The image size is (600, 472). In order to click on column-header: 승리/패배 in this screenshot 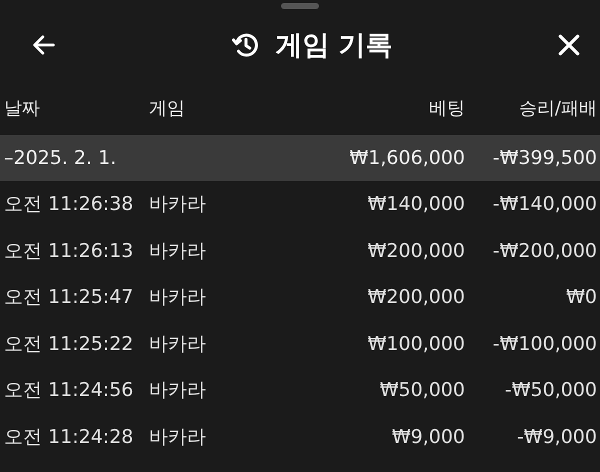, I will do `click(557, 108)`.